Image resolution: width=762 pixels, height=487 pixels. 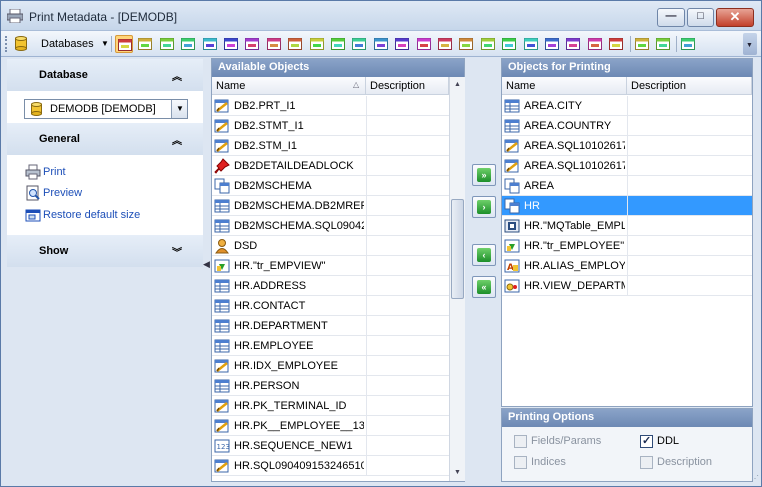 I want to click on list-item: HR."tr_EMPLOYEE", so click(x=627, y=246).